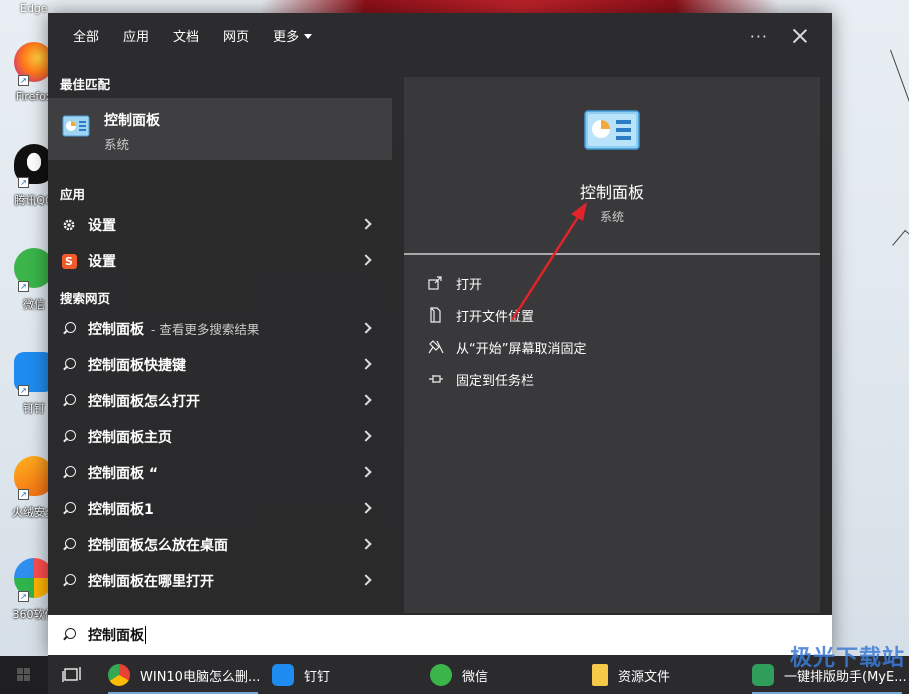 This screenshot has height=694, width=909. Describe the element at coordinates (116, 330) in the screenshot. I see `web-result-label: 控制面板` at that location.